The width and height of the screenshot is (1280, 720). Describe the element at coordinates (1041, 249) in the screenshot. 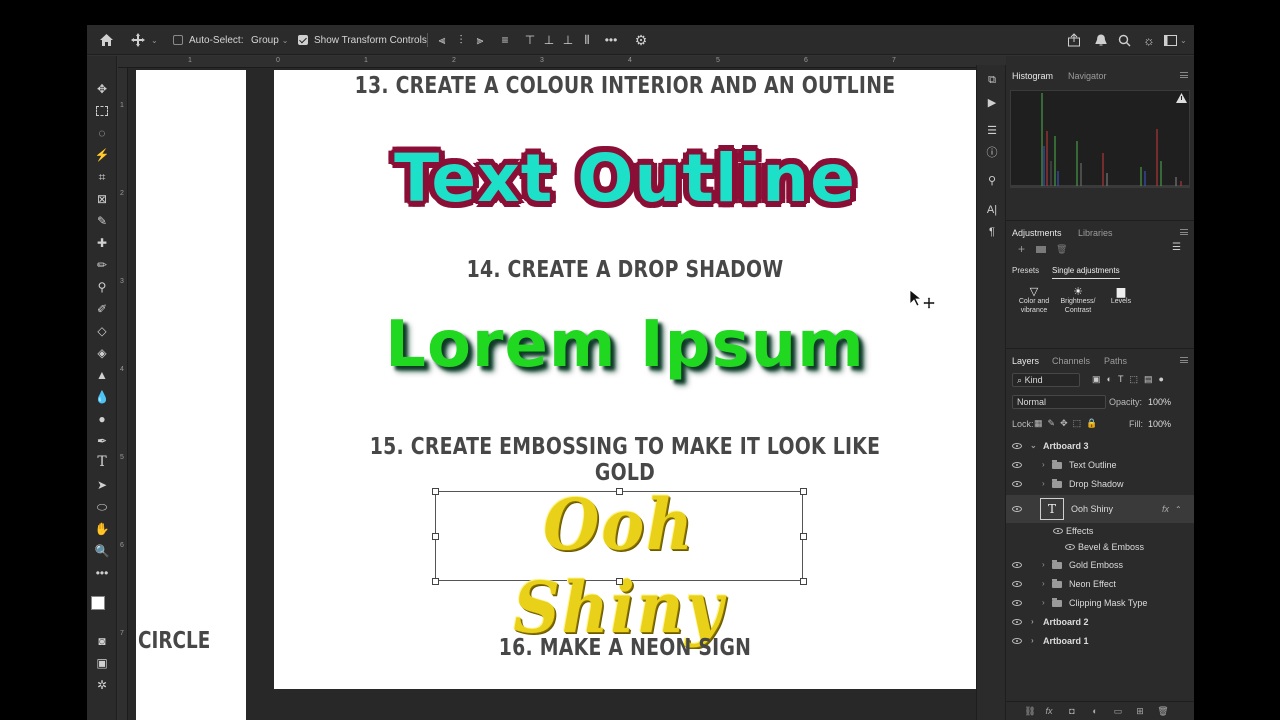

I see `folder-icon` at that location.